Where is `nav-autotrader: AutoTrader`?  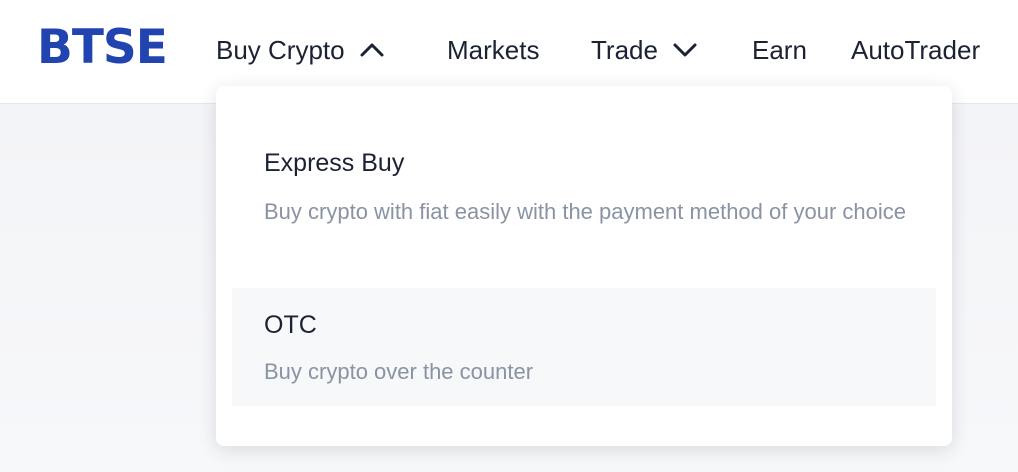
nav-autotrader: AutoTrader is located at coordinates (915, 50).